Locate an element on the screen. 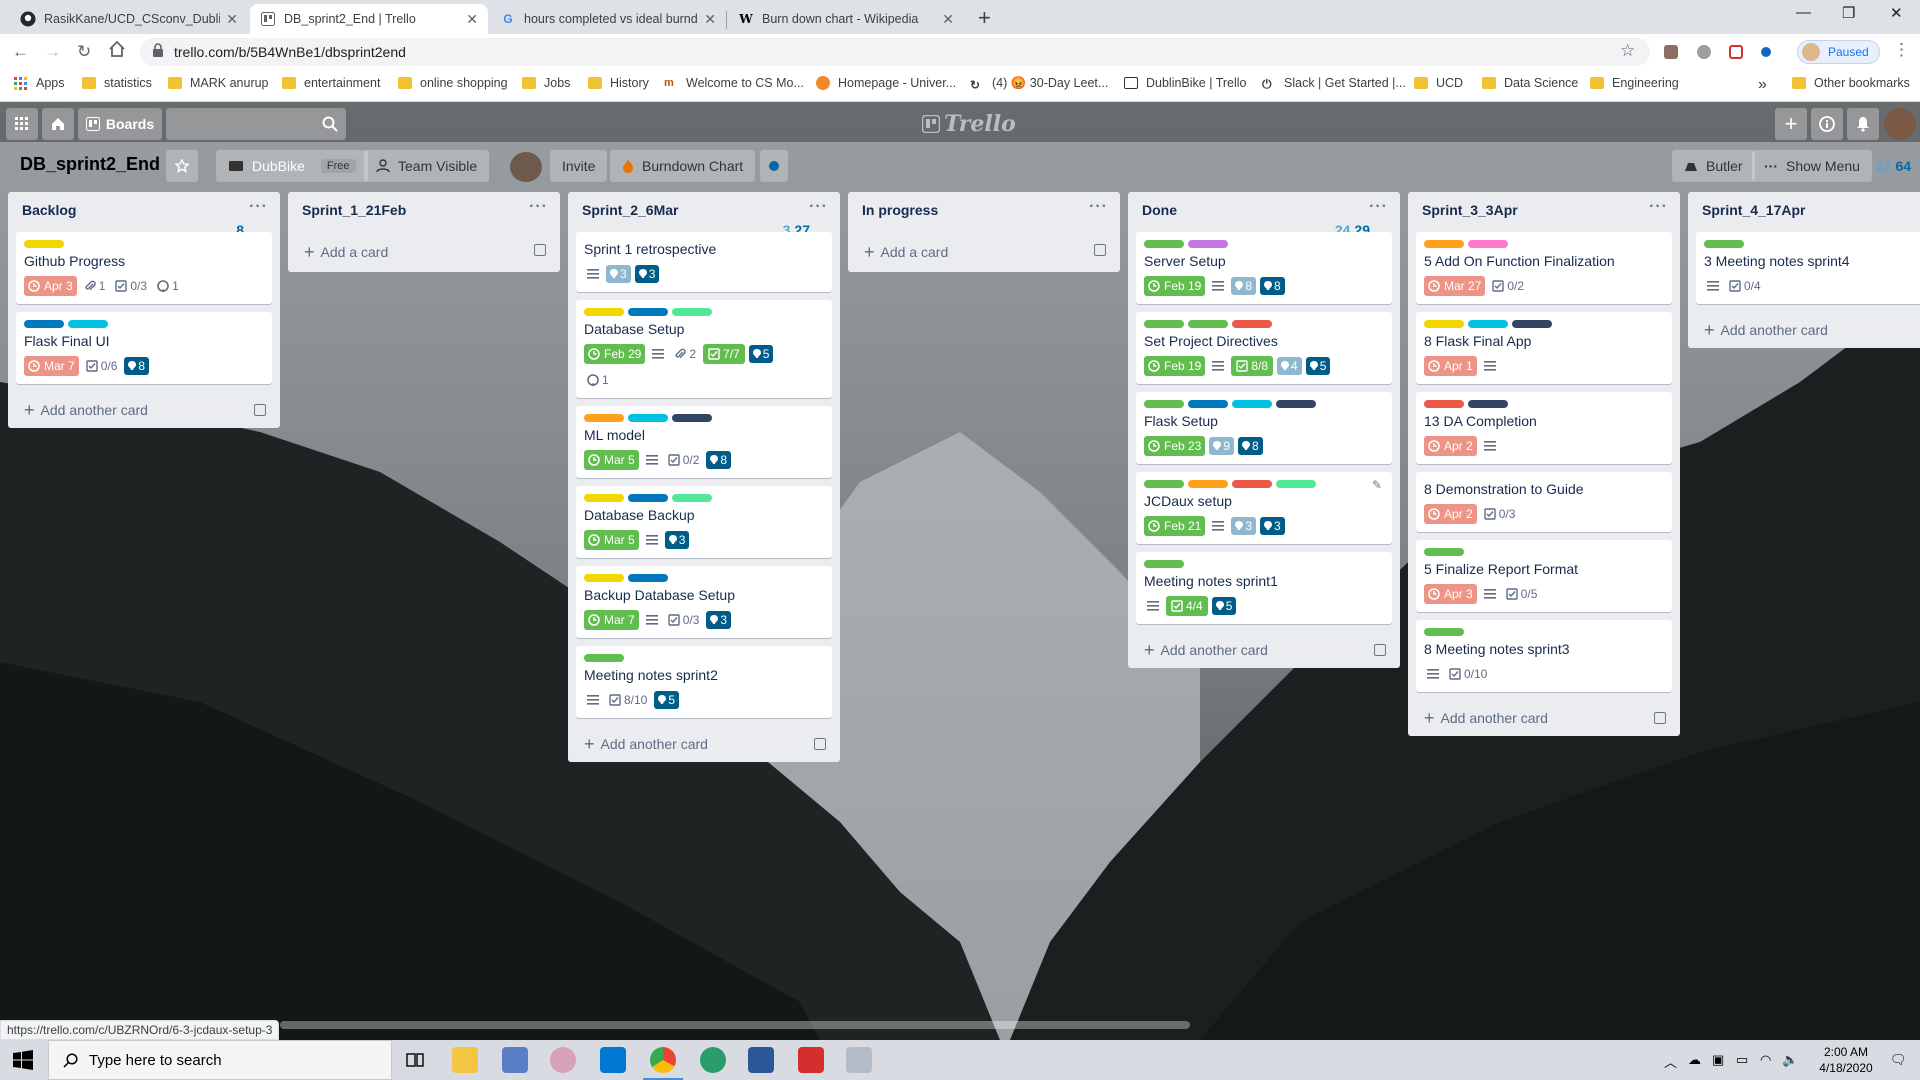  forward-icon: → is located at coordinates (52, 52).